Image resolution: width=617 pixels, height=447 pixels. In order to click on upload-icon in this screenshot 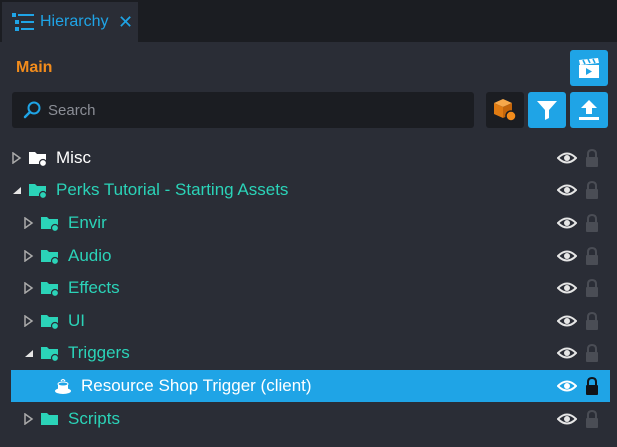, I will do `click(589, 110)`.